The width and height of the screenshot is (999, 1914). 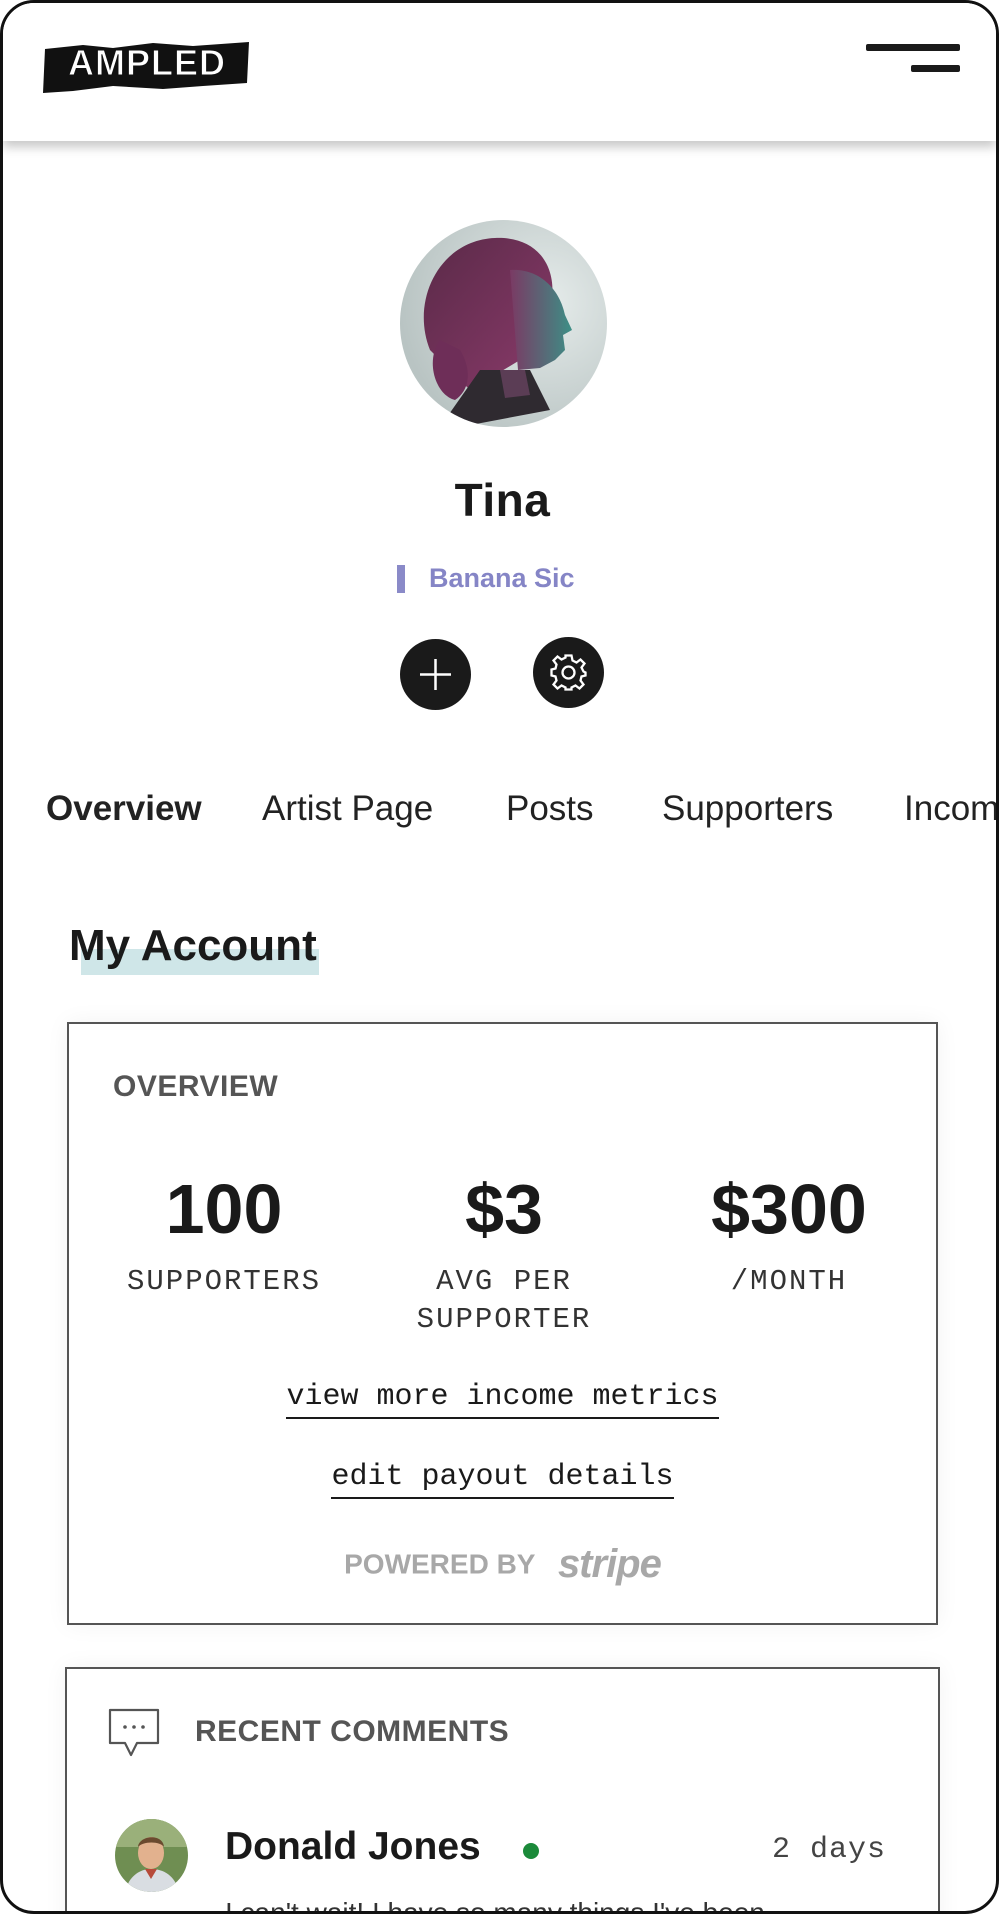 I want to click on avg-per-supporter-value: $3, so click(x=504, y=1209).